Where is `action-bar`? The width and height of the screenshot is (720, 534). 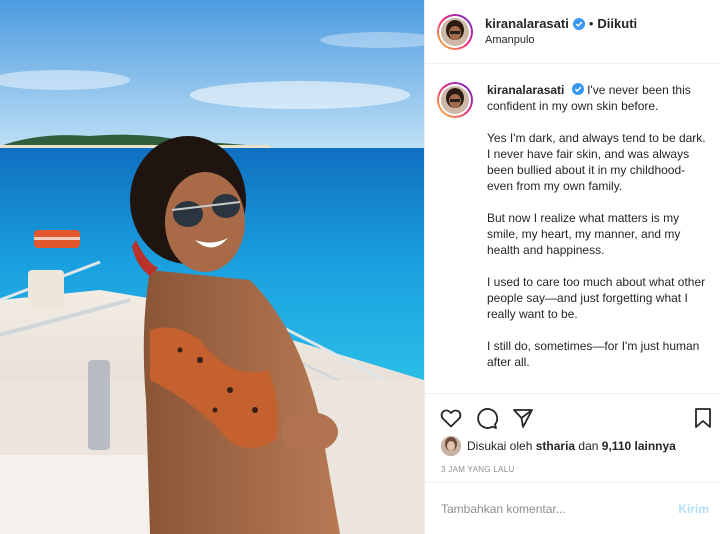
action-bar is located at coordinates (572, 417).